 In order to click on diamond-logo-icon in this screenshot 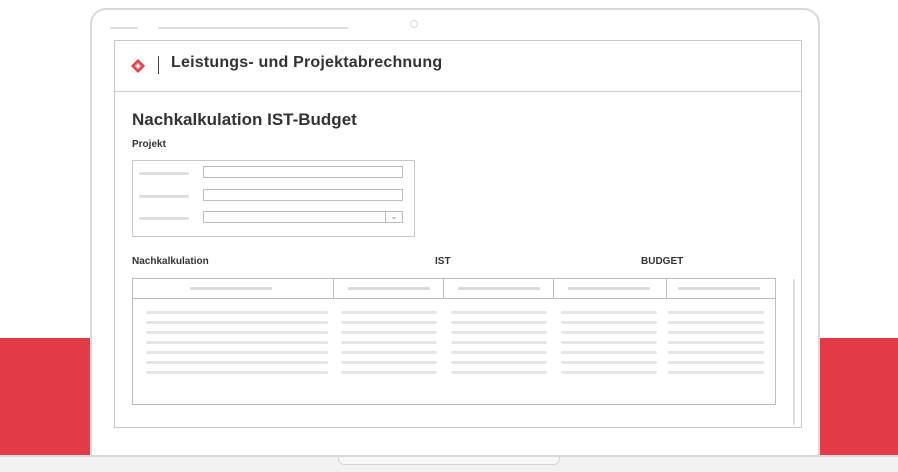, I will do `click(138, 66)`.